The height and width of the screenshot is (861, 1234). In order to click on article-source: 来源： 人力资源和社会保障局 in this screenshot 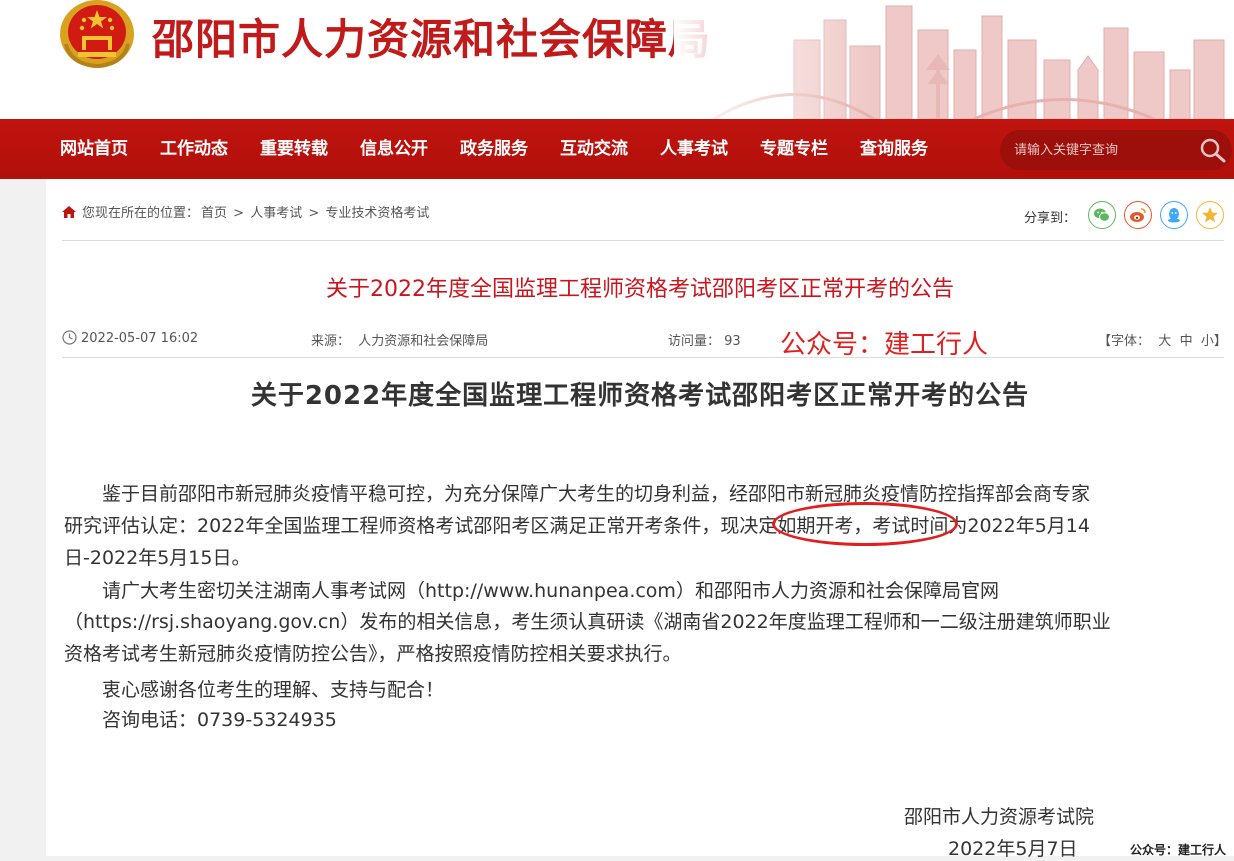, I will do `click(399, 339)`.